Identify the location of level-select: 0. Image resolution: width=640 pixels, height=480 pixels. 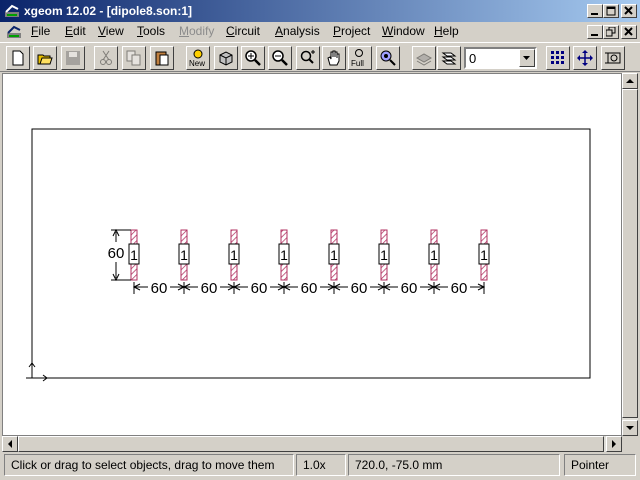
(500, 58).